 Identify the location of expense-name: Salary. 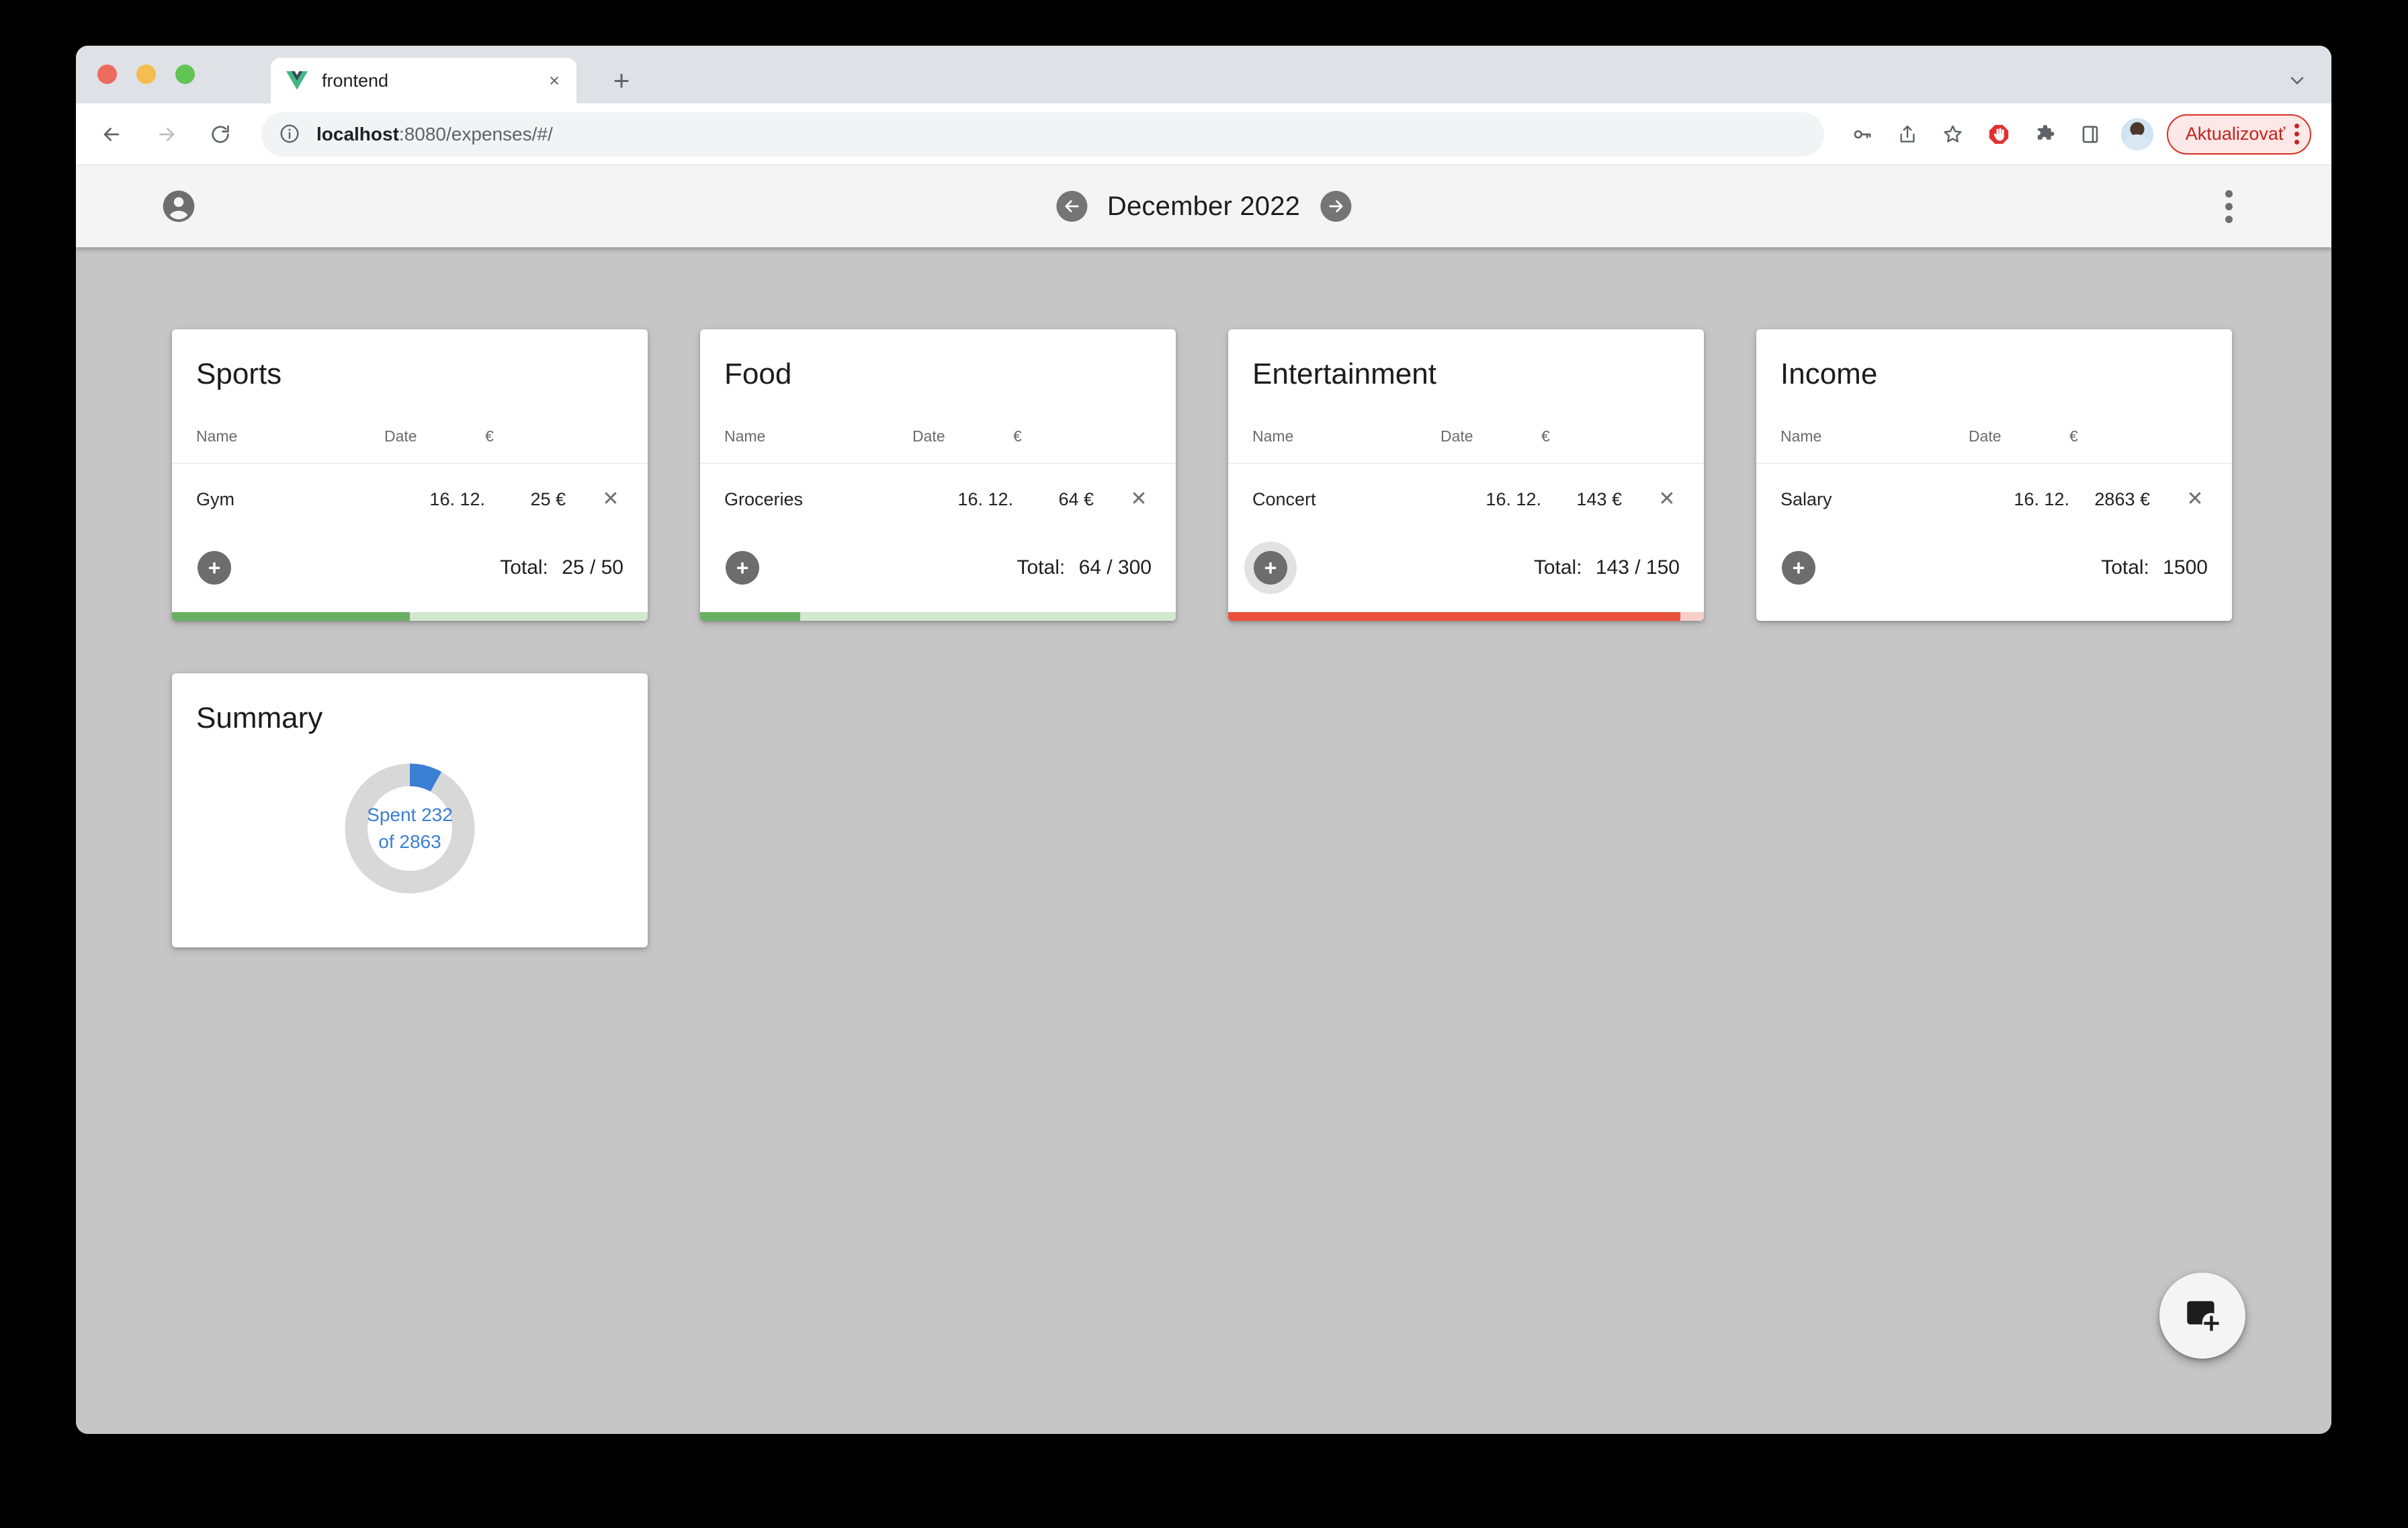
(1806, 499).